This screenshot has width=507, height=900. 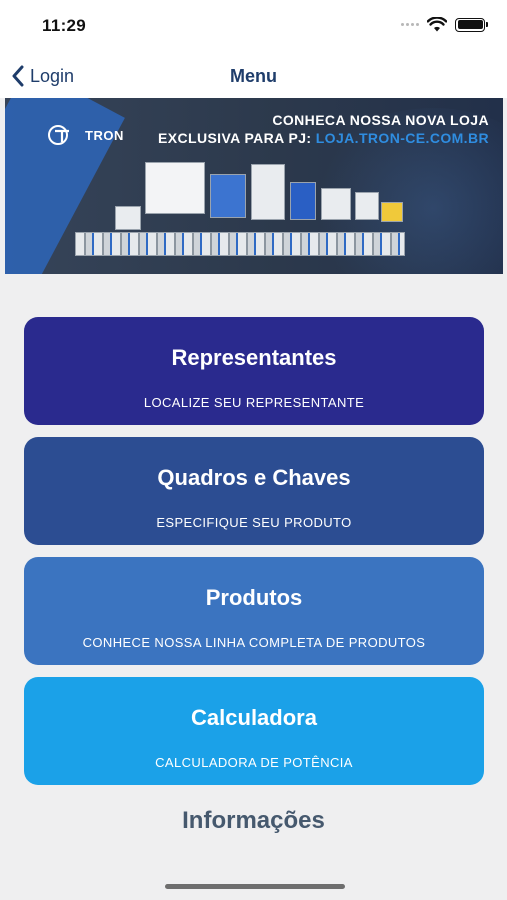 I want to click on card-title: Produtos, so click(x=254, y=597).